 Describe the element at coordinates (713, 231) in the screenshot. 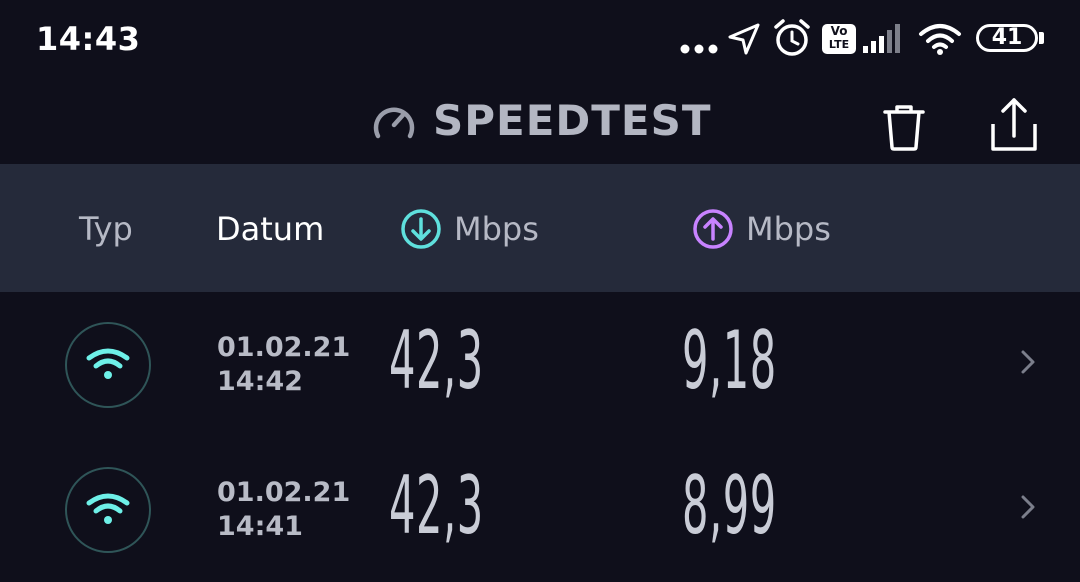

I see `upload-arrow-icon` at that location.